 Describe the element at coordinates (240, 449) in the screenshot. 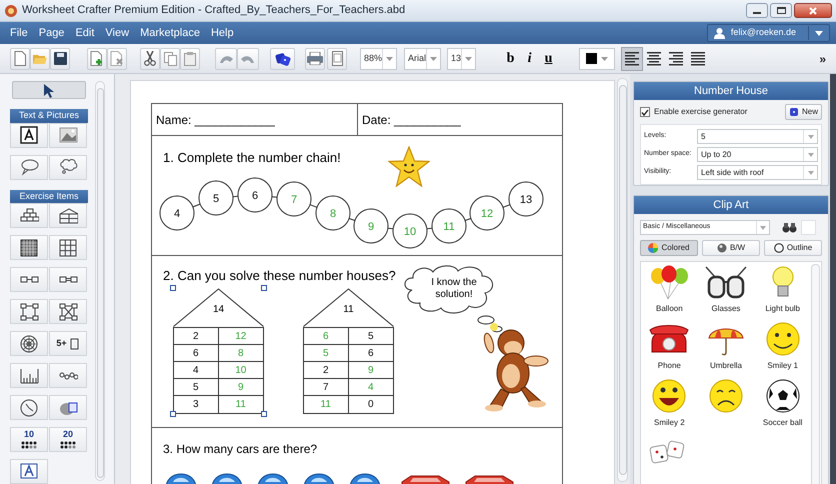

I see `task-title: 3. How many cars are there?` at that location.